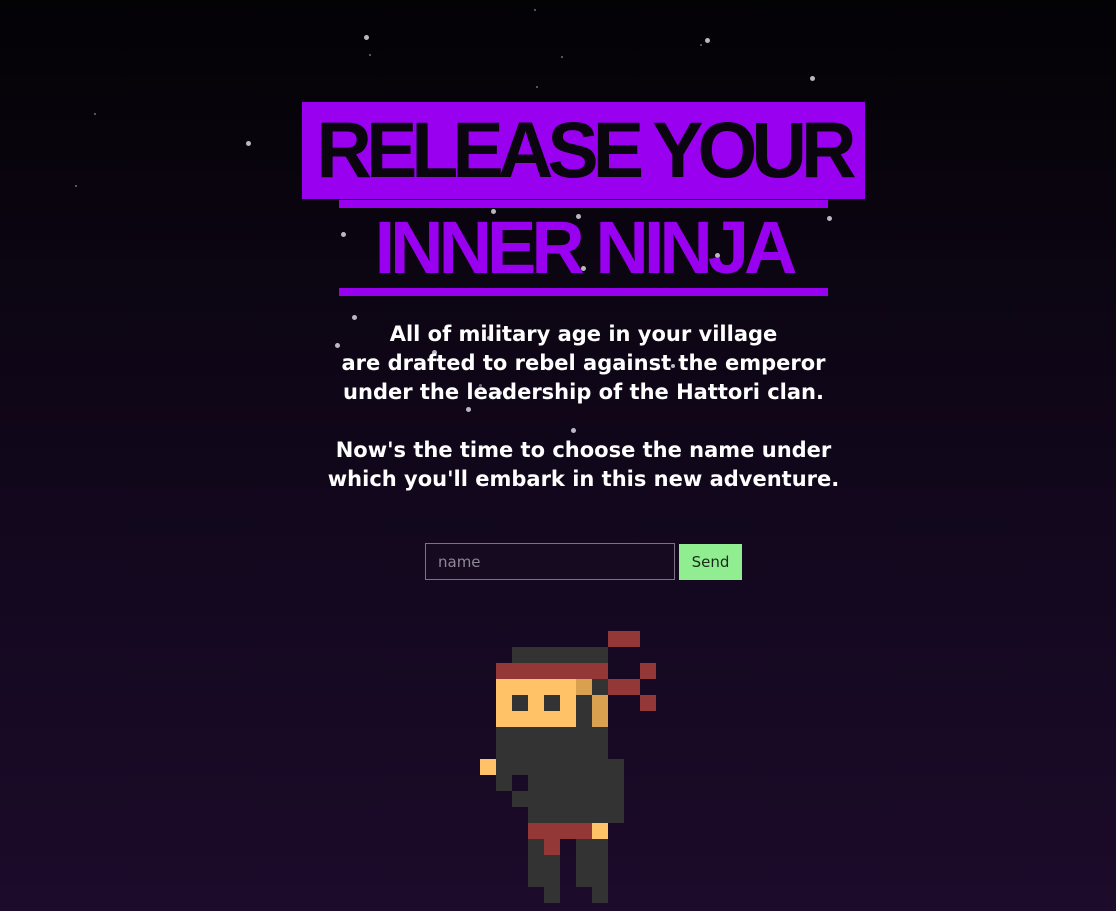 The width and height of the screenshot is (1116, 911). I want to click on title-line-1-text: RELEASE YOUR, so click(586, 150).